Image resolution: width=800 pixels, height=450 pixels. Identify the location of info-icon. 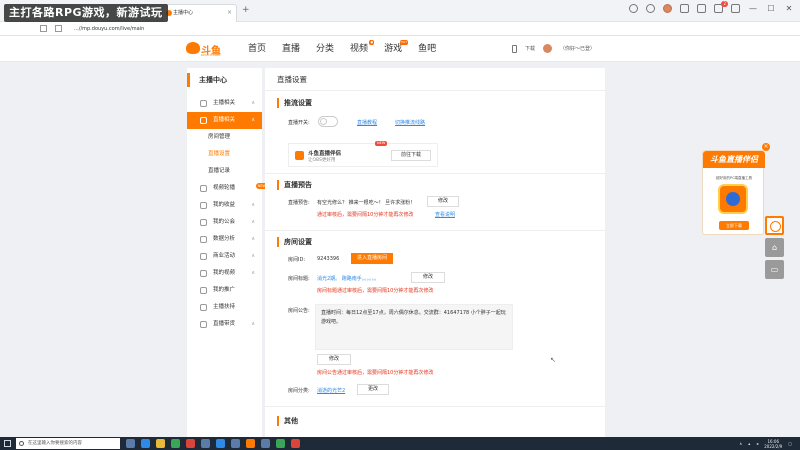
(650, 8).